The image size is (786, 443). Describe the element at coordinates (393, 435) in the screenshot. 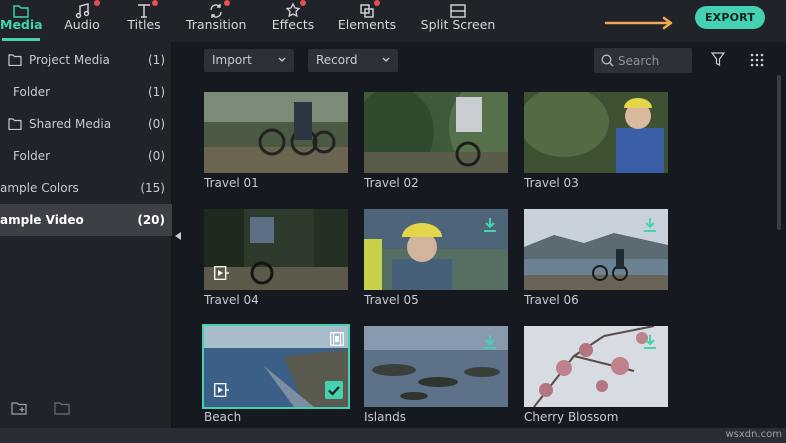

I see `bottom-strip: wsxdn.com` at that location.